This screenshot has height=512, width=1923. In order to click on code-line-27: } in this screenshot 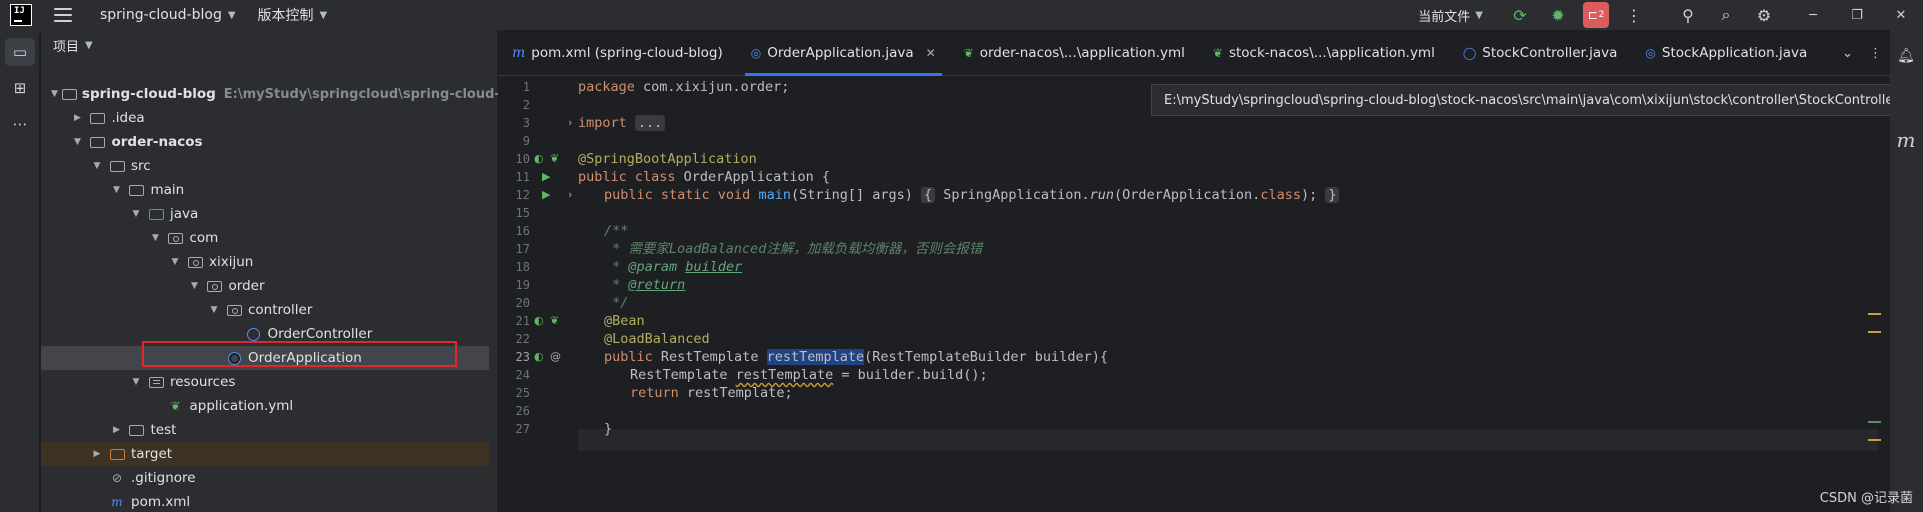, I will do `click(608, 429)`.